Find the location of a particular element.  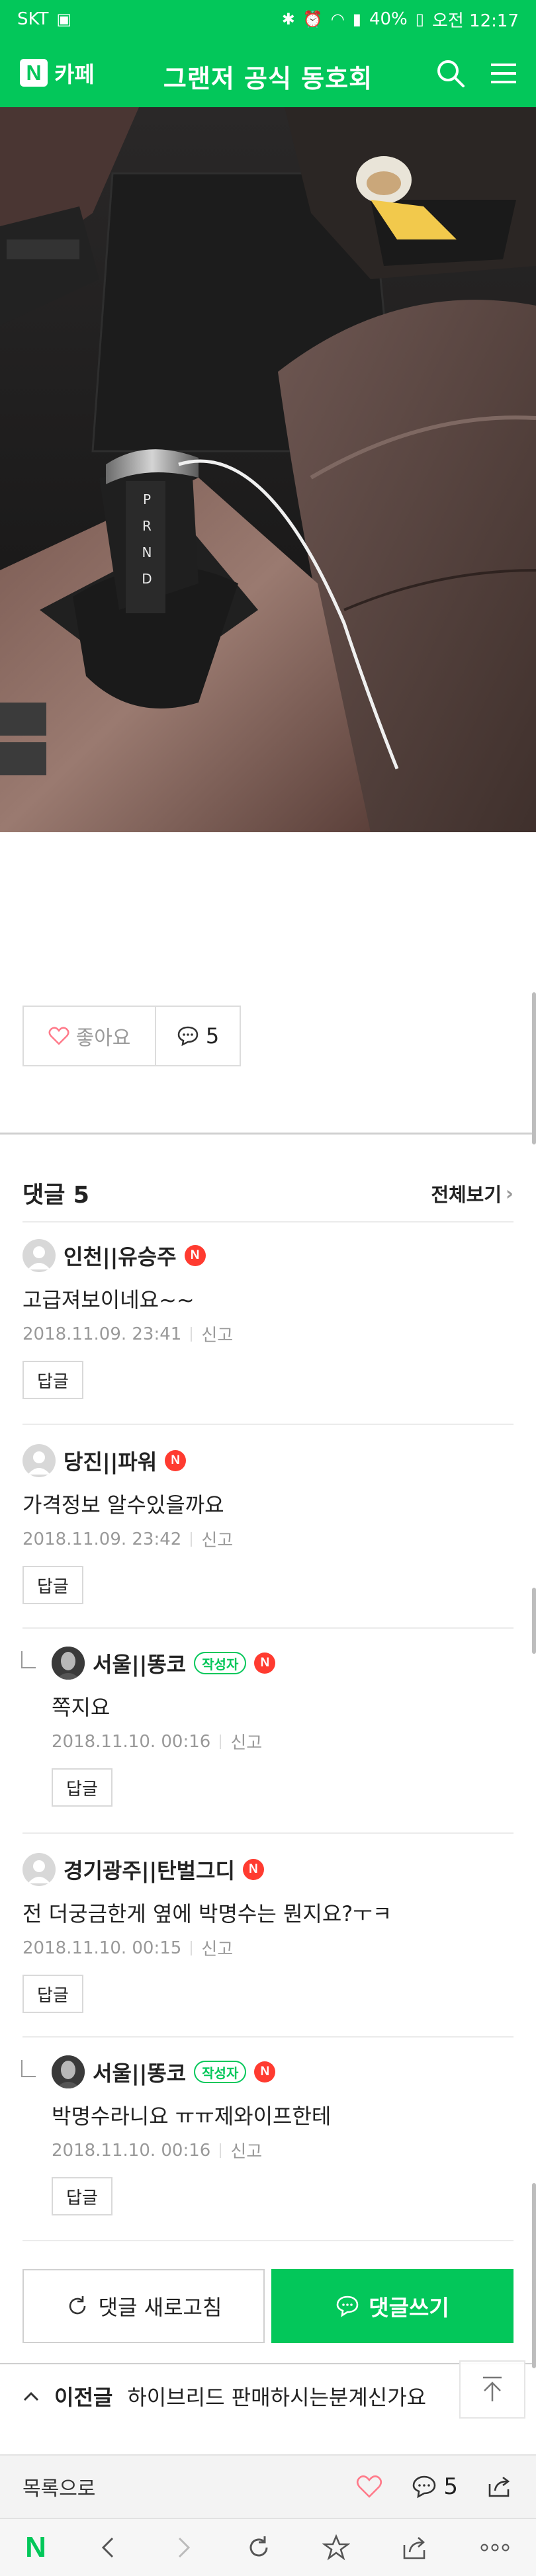

comment-author: 인천||유승주 is located at coordinates (120, 1255).